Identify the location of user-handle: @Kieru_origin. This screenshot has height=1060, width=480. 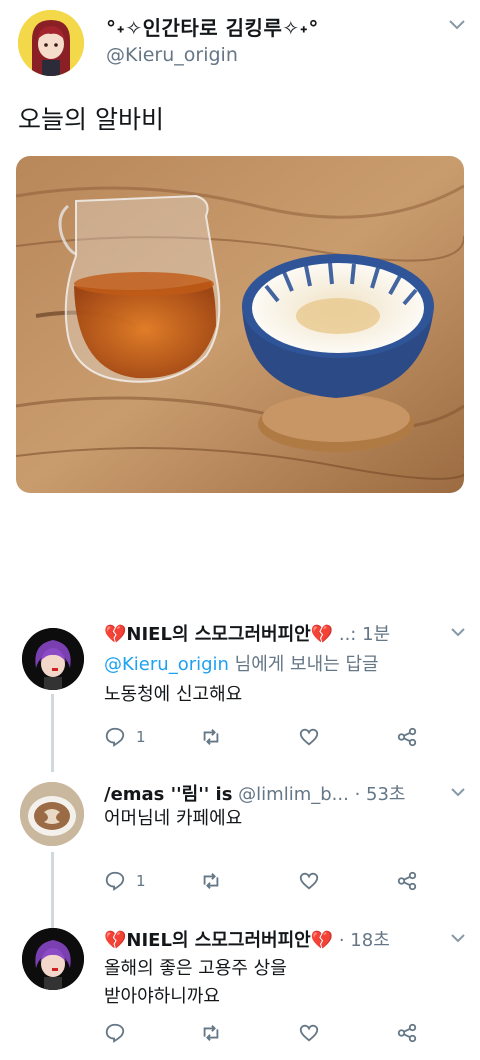
(172, 55).